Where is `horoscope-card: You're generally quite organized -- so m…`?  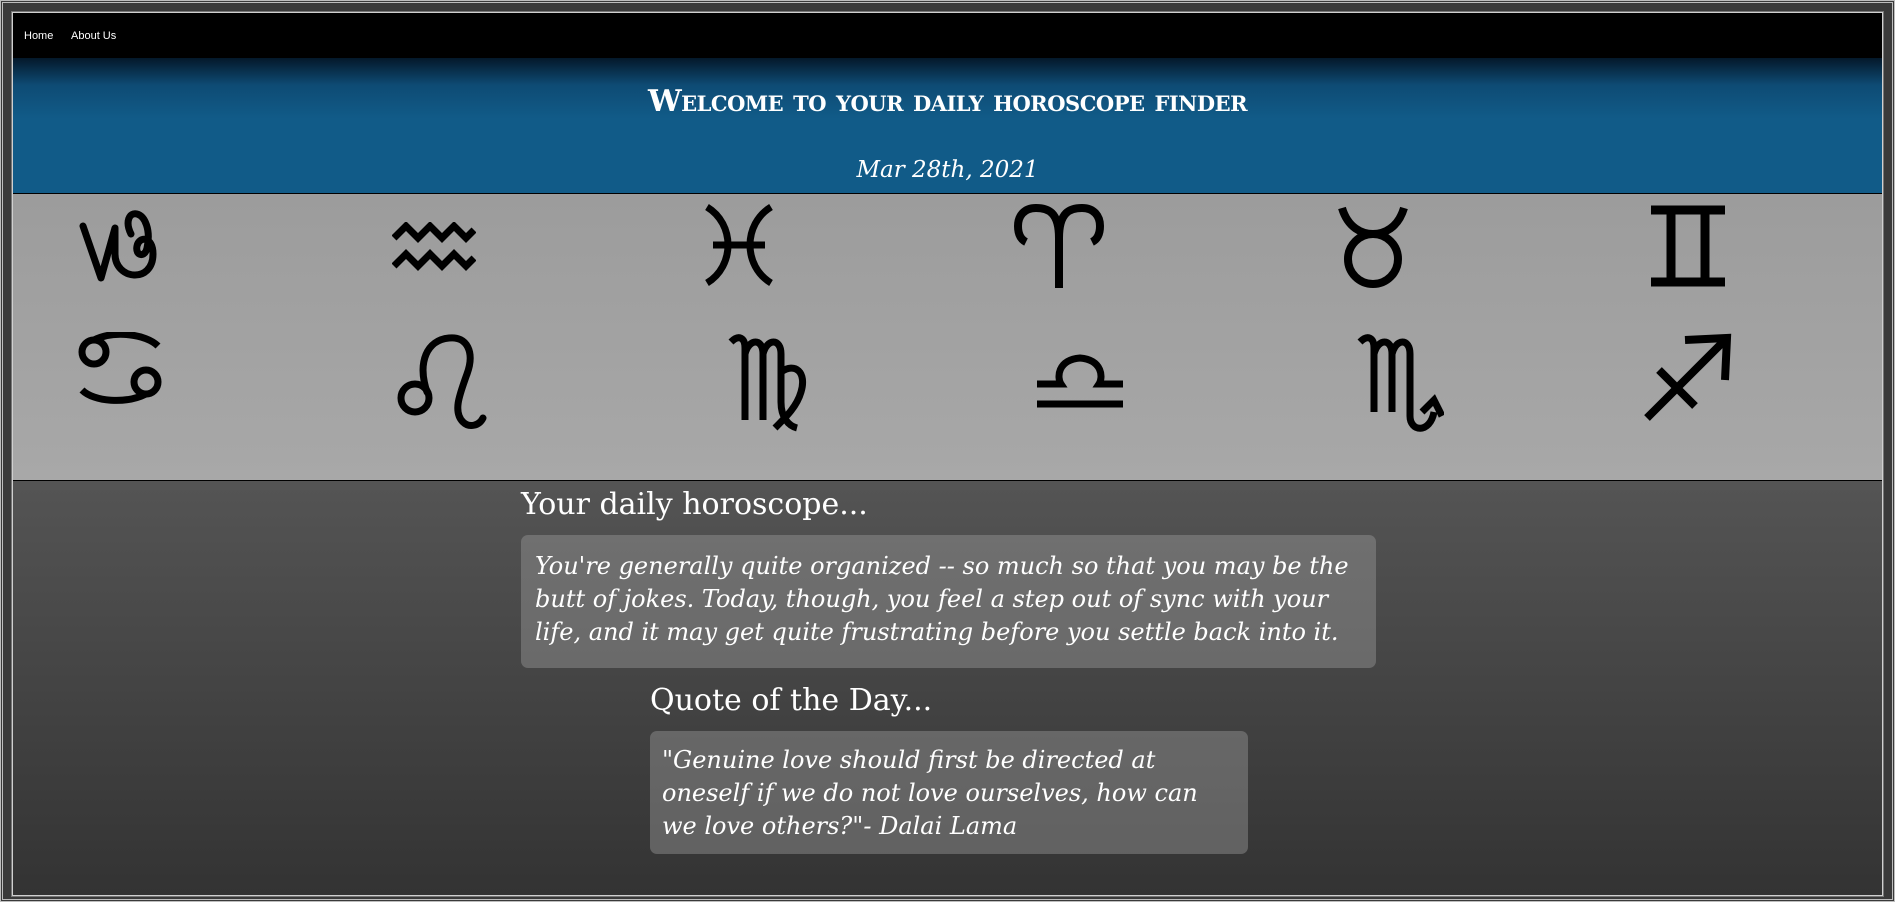
horoscope-card: You're generally quite organized -- so m… is located at coordinates (948, 601).